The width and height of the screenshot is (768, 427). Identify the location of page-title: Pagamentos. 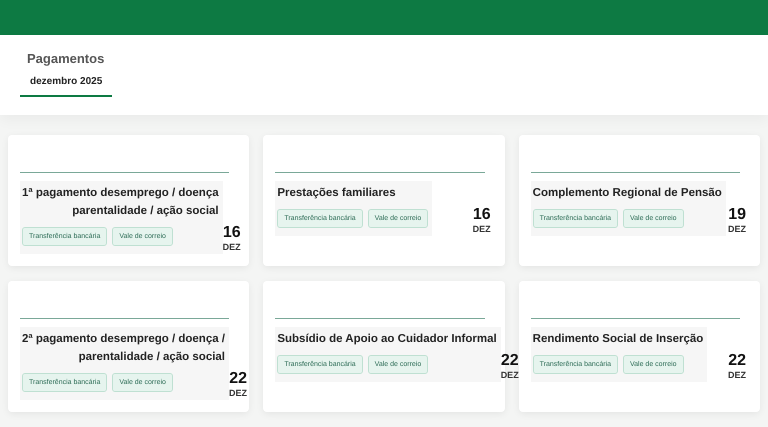
(66, 58).